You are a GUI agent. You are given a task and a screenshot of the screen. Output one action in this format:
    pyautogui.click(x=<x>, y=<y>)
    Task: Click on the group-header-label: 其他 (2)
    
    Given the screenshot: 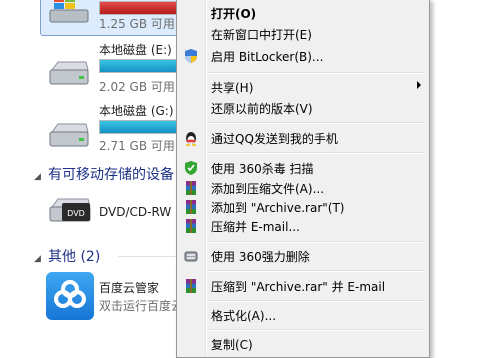 What is the action you would take?
    pyautogui.click(x=74, y=257)
    